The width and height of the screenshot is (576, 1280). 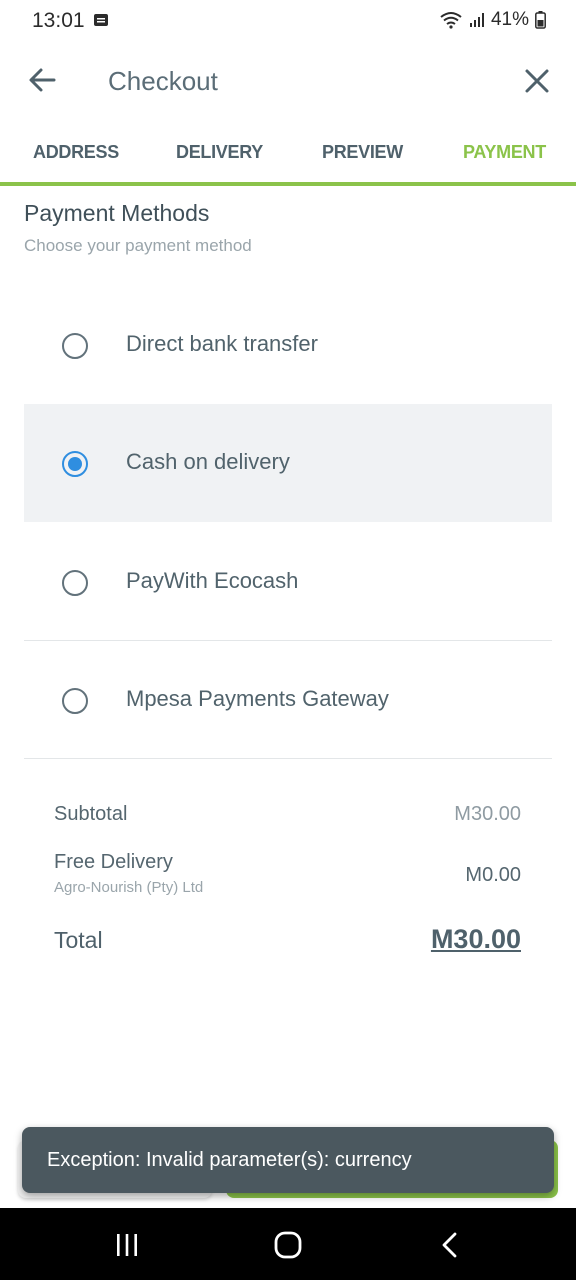 I want to click on page-title: Checkout, so click(x=163, y=81).